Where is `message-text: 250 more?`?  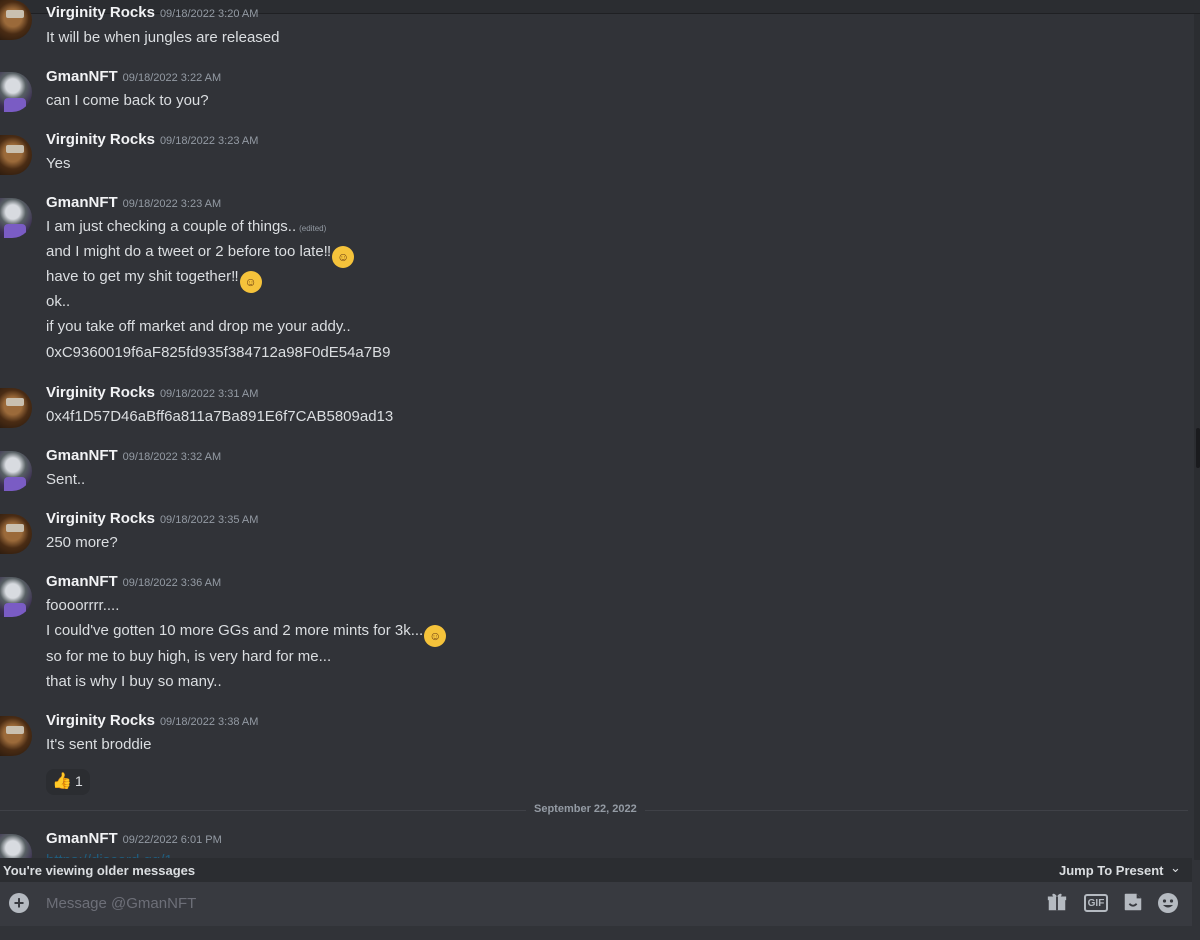 message-text: 250 more? is located at coordinates (82, 542).